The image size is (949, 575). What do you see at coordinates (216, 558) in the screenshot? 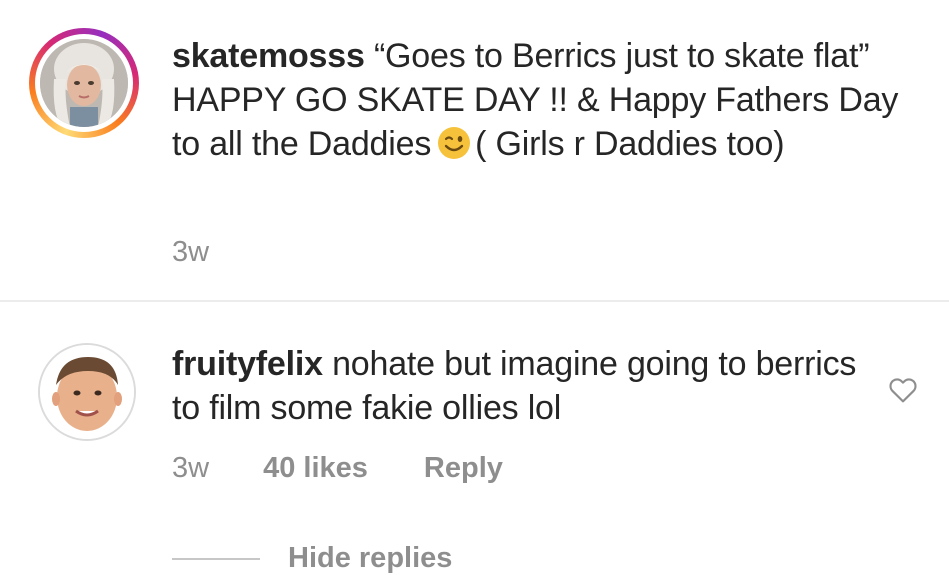
I see `hide-replies-line` at bounding box center [216, 558].